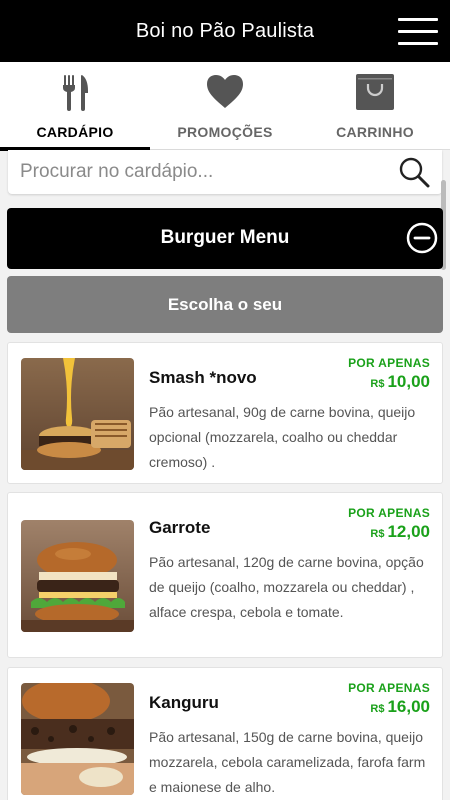 The height and width of the screenshot is (800, 450). Describe the element at coordinates (198, 172) in the screenshot. I see `search-input` at that location.